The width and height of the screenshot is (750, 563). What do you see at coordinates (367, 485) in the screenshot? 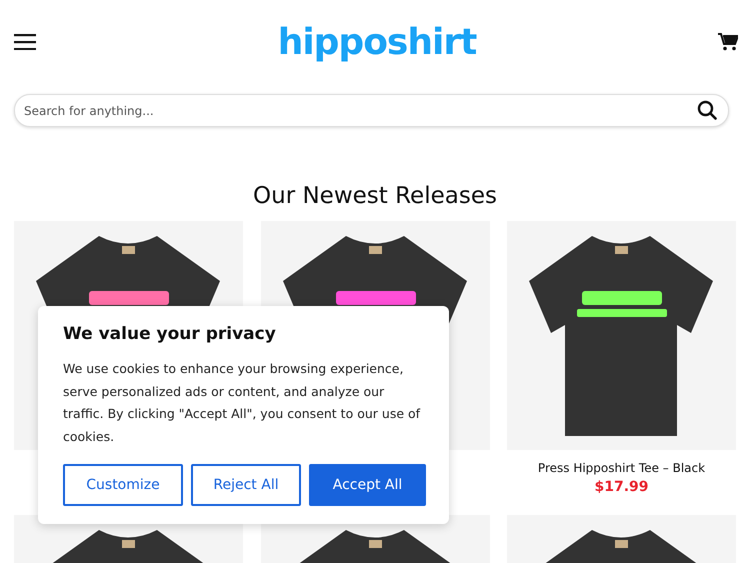
I see `cookie-button: Accept All` at bounding box center [367, 485].